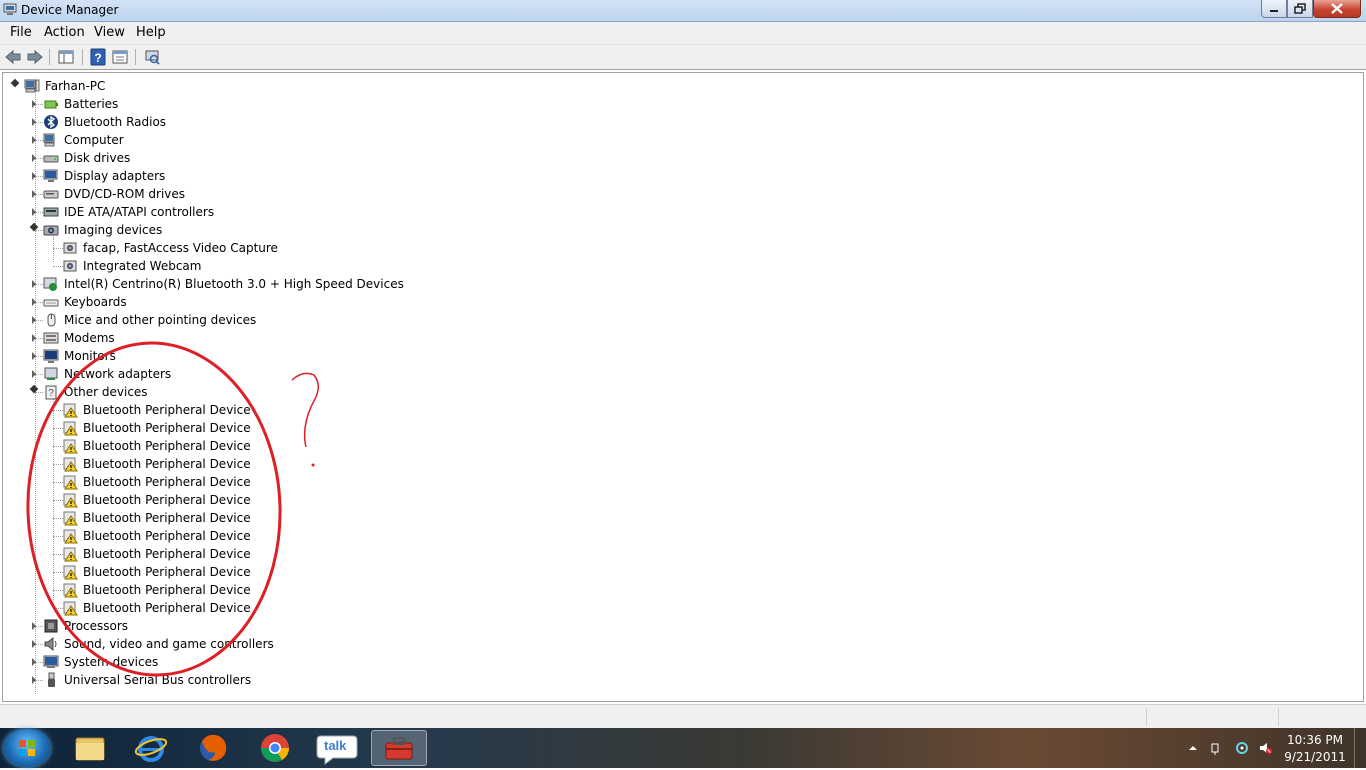 This screenshot has width=1366, height=770. What do you see at coordinates (1337, 9) in the screenshot?
I see `close-button` at bounding box center [1337, 9].